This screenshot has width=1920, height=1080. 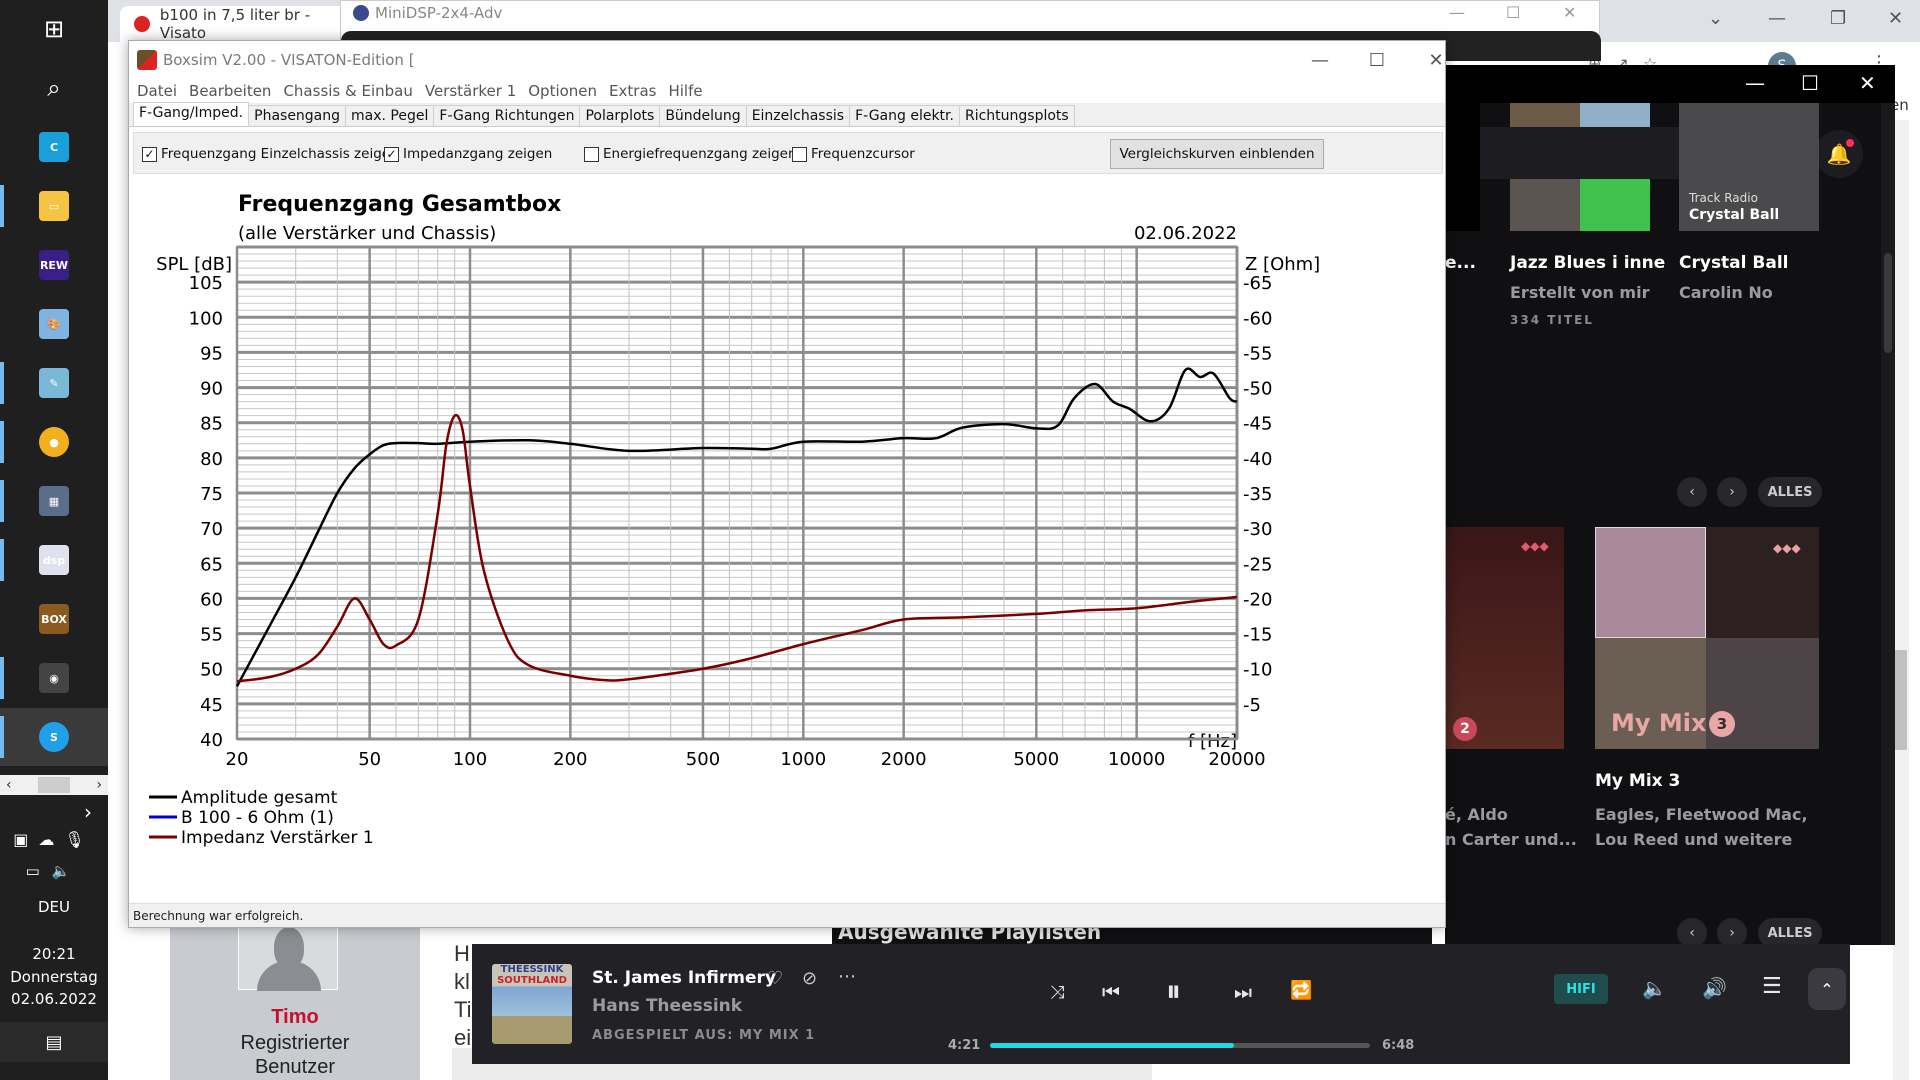 I want to click on battery-icon: ▭, so click(x=39, y=871).